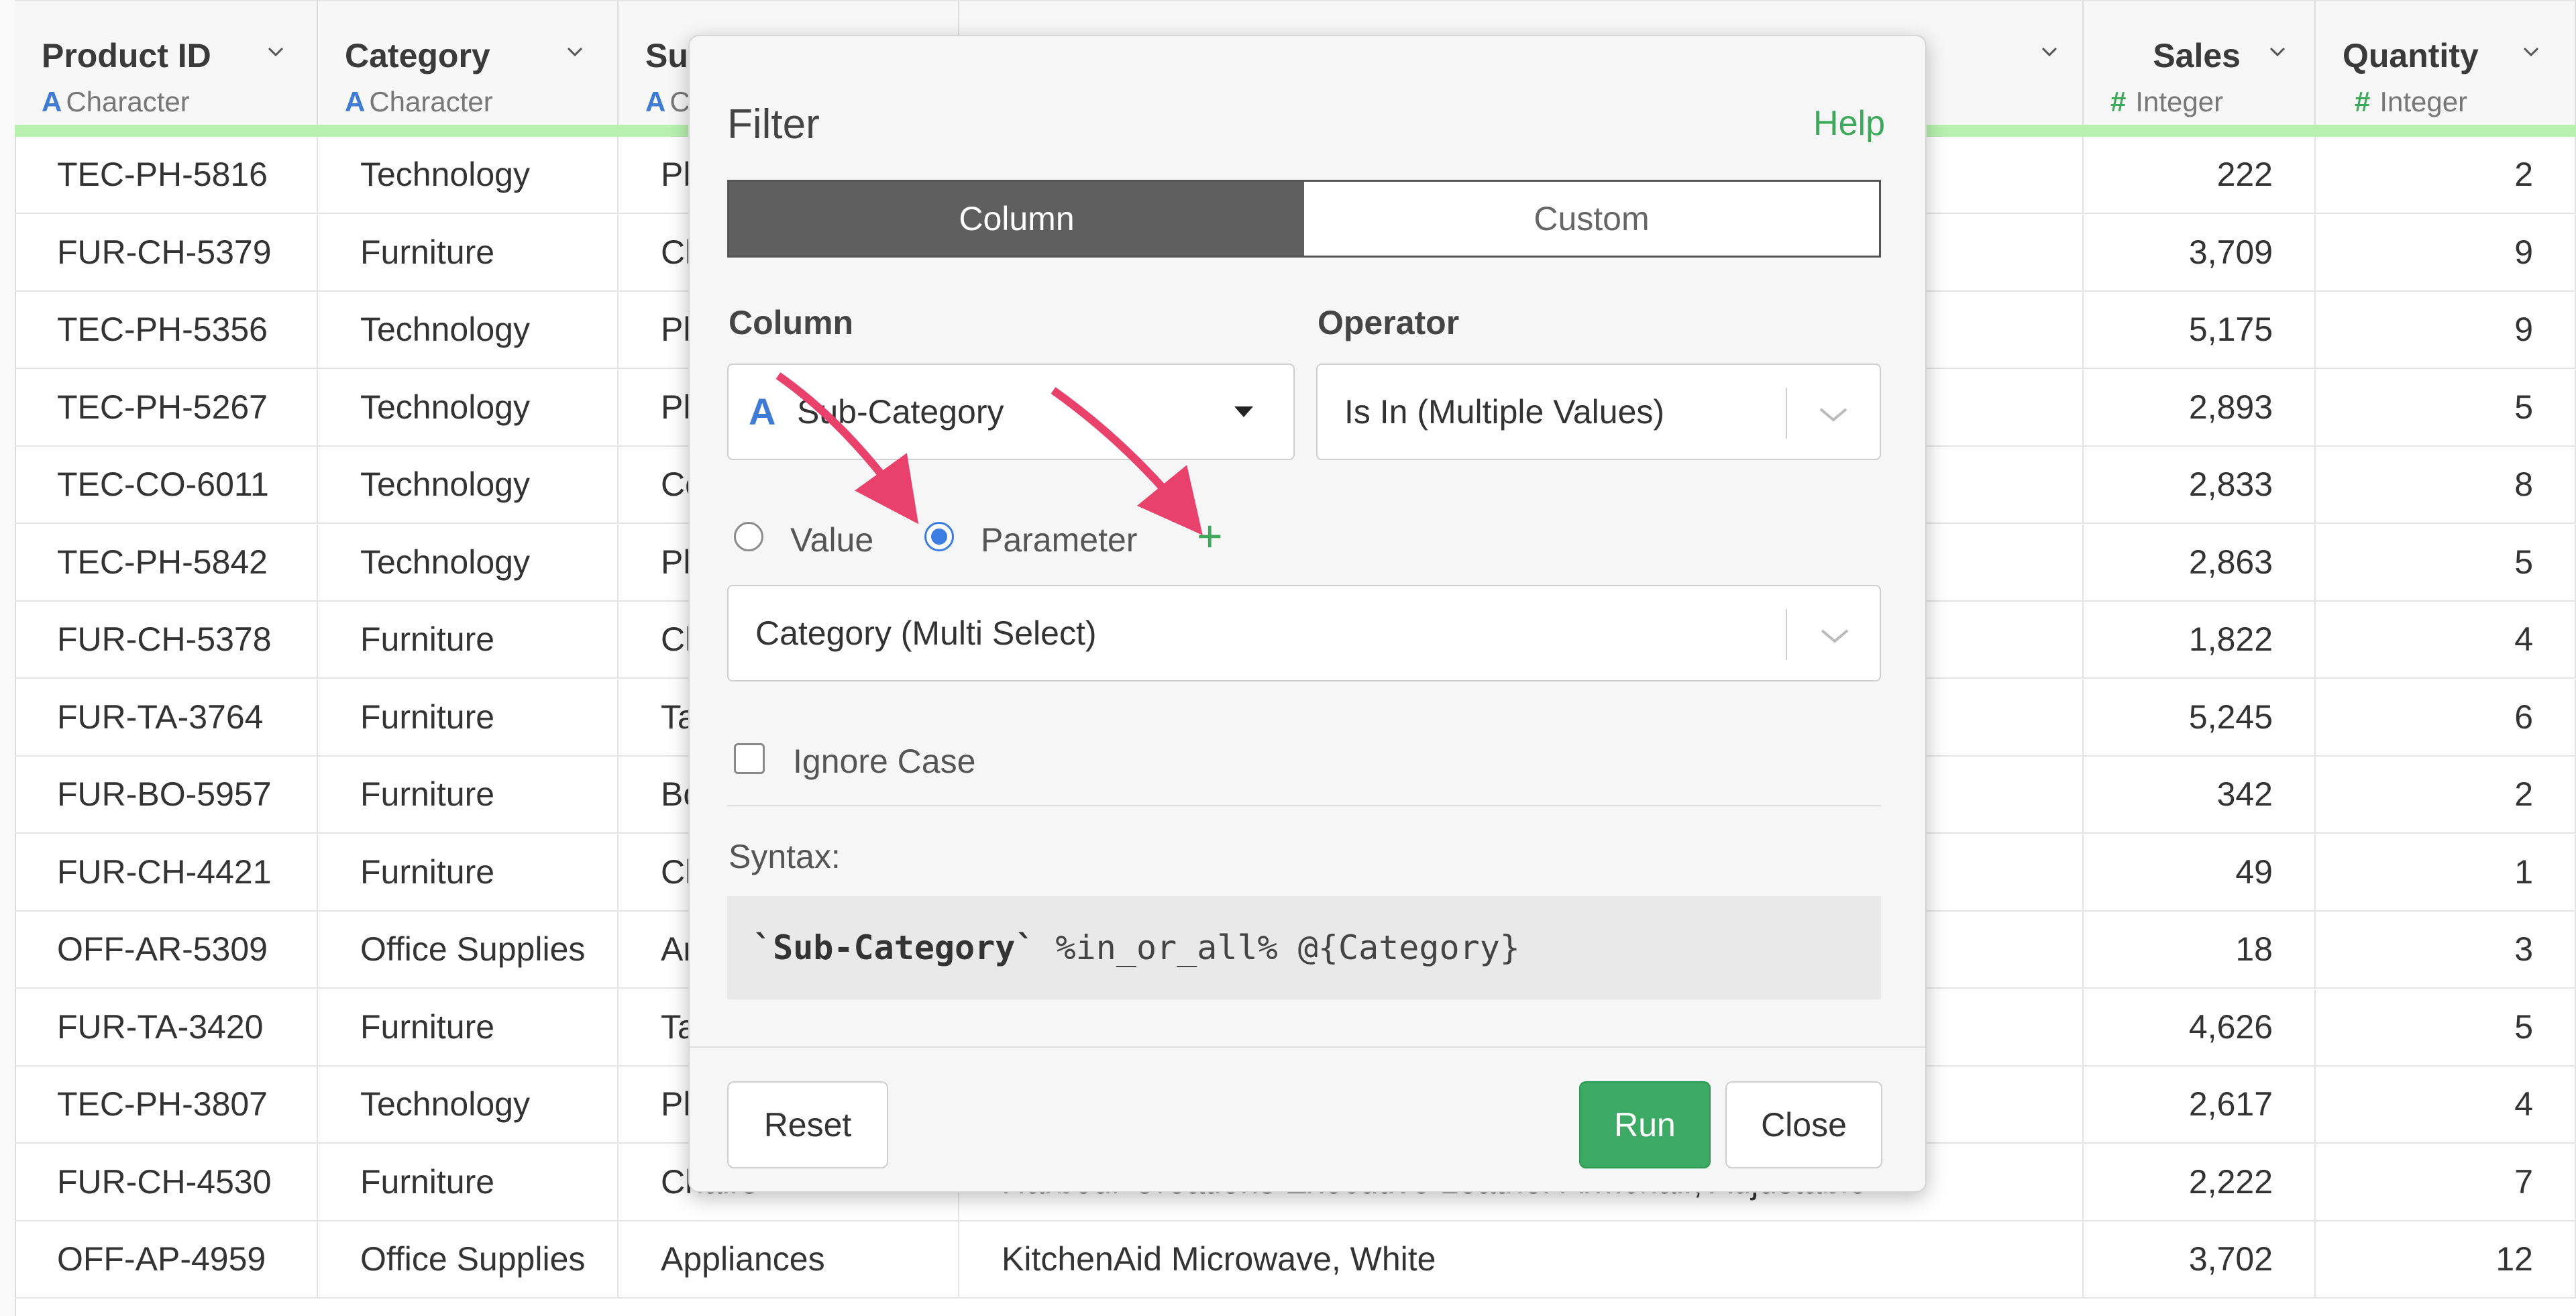 Image resolution: width=2576 pixels, height=1316 pixels. What do you see at coordinates (884, 762) in the screenshot?
I see `ignore-case-label: Ignore Case` at bounding box center [884, 762].